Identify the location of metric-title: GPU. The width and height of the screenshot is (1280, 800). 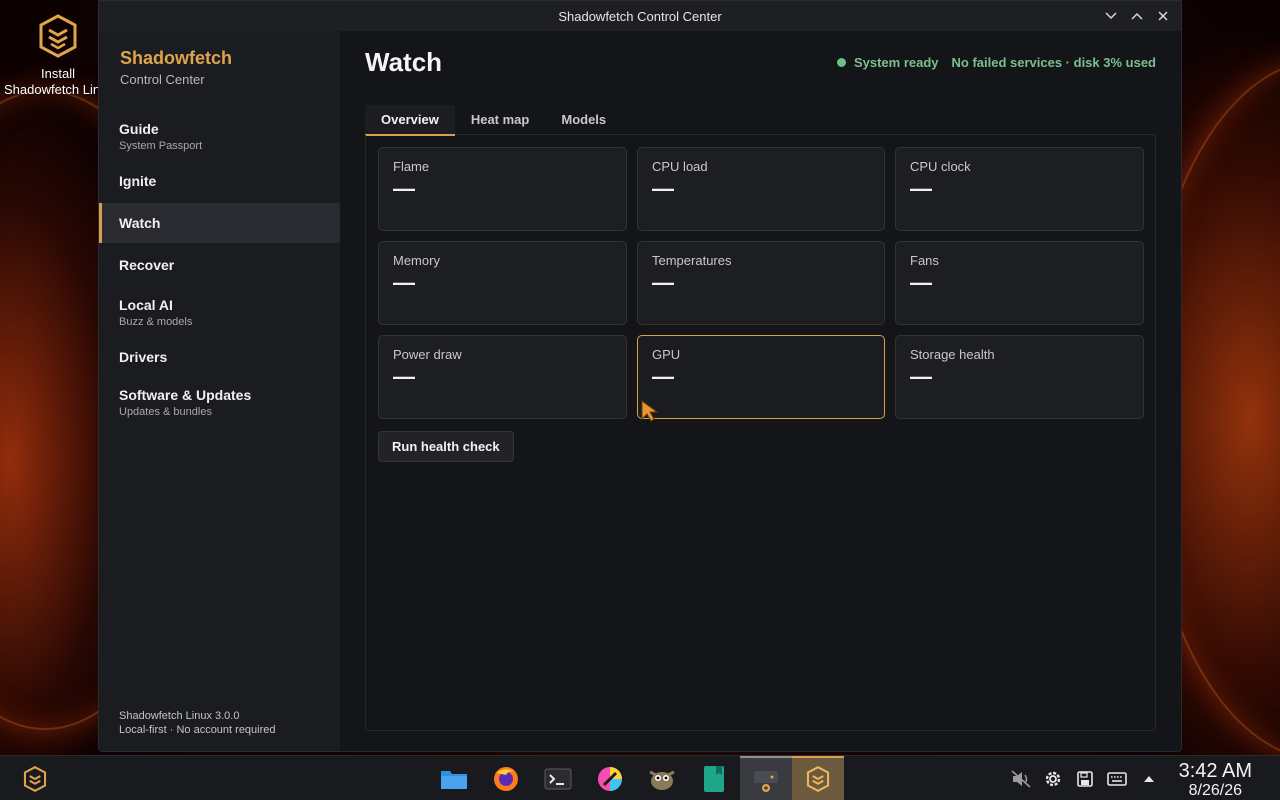
(666, 354).